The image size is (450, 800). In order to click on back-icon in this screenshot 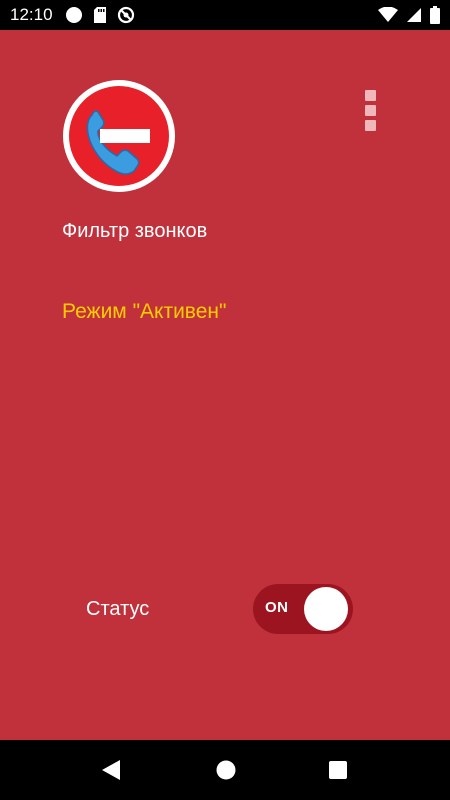, I will do `click(111, 770)`.